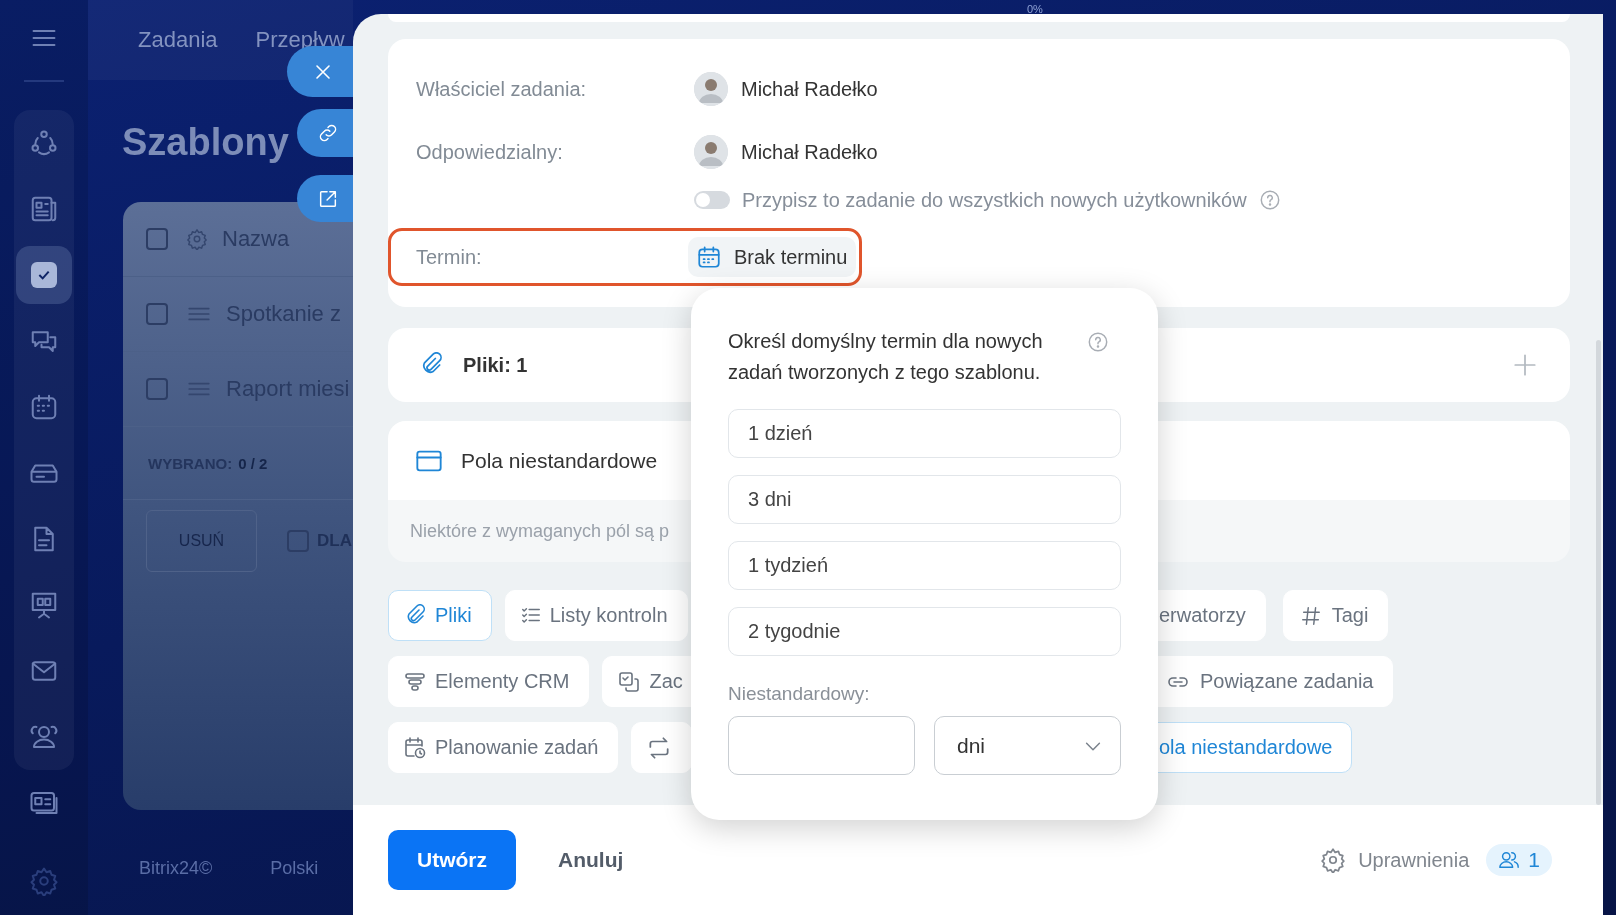 This screenshot has height=915, width=1616. What do you see at coordinates (886, 357) in the screenshot?
I see `popup-description: Określ domyślny termin dla nowych zadań tworzonych z tego szablonu.` at bounding box center [886, 357].